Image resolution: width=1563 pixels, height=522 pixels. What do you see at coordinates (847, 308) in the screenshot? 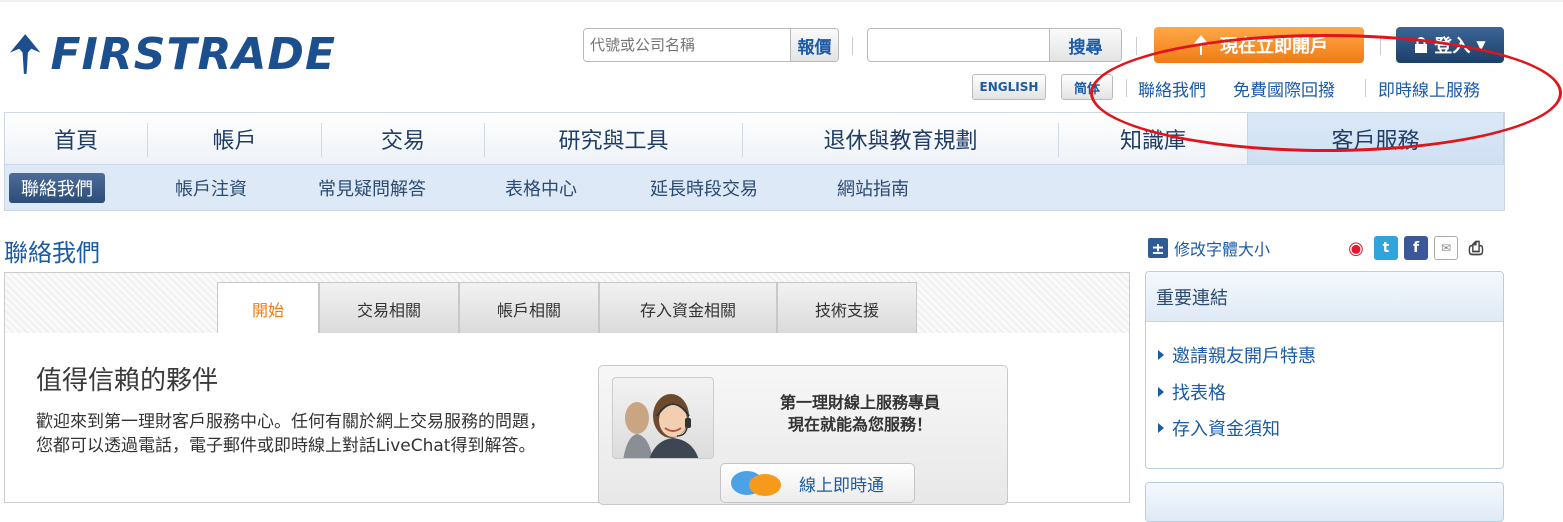
I see `tab-tech-support: 技術支援` at bounding box center [847, 308].